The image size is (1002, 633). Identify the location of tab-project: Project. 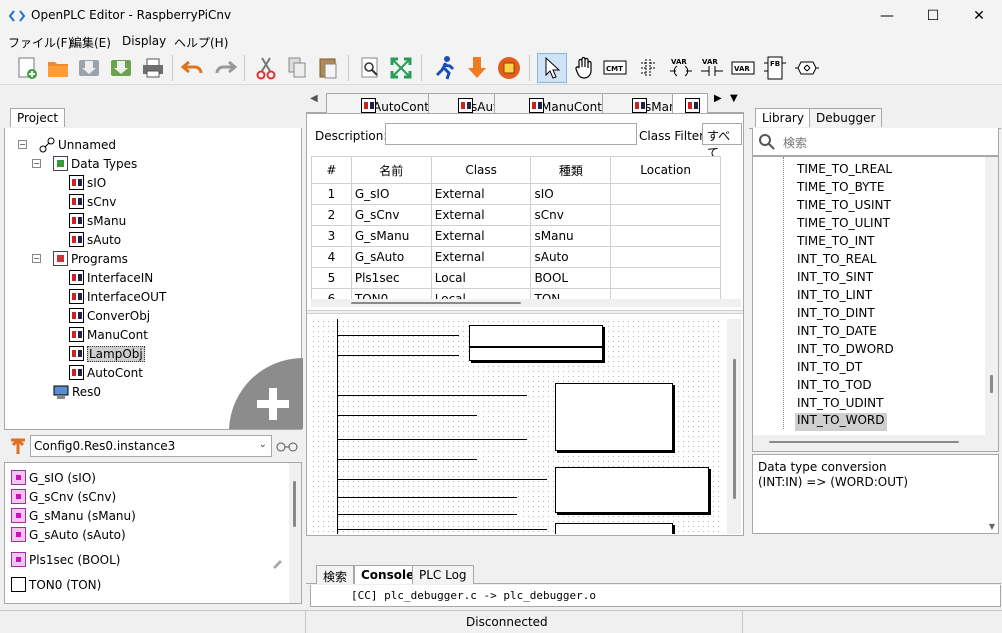
(38, 117).